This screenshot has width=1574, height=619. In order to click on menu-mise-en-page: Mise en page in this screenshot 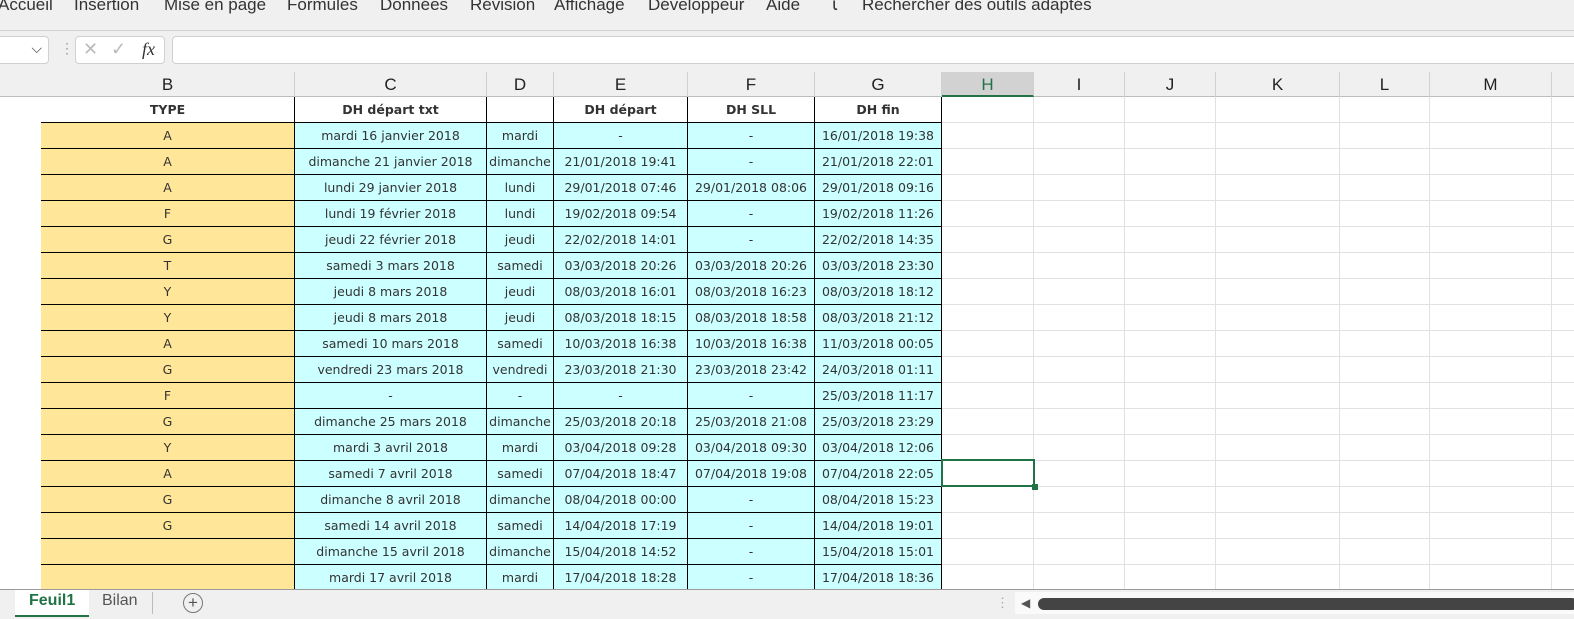, I will do `click(215, 7)`.